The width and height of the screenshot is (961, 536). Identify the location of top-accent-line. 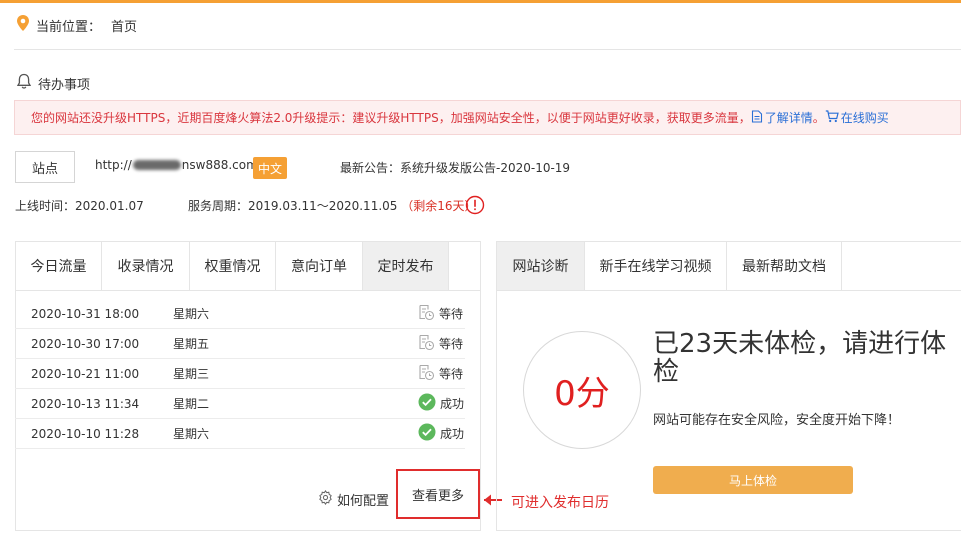
(480, 1).